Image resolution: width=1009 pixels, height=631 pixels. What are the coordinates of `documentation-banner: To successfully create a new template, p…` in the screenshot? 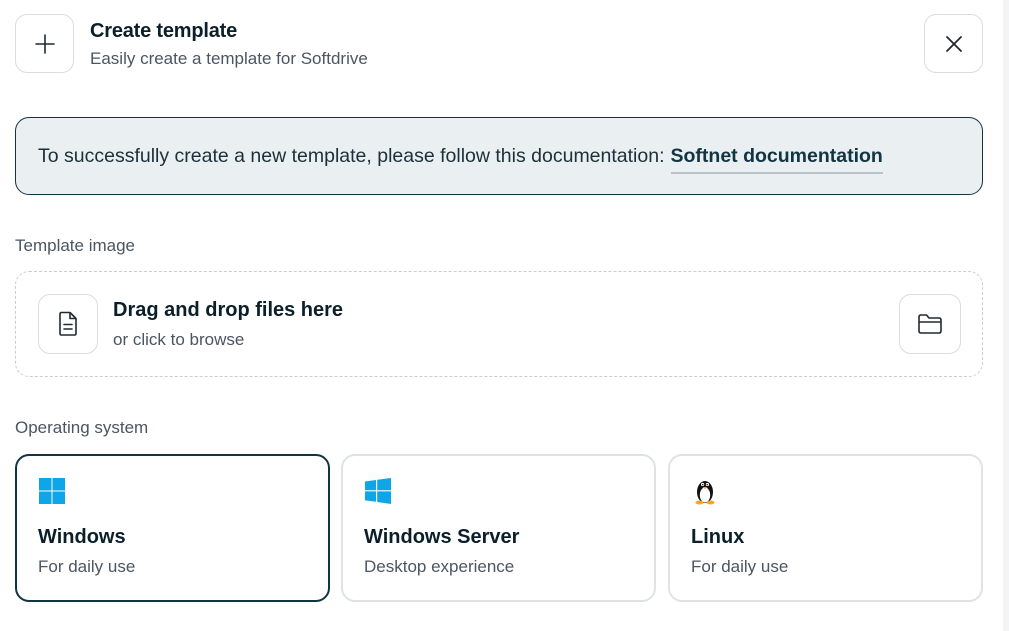 It's located at (499, 156).